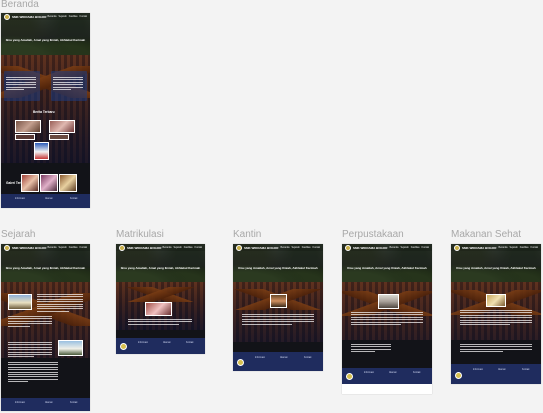 The image size is (543, 413). I want to click on kantin-image, so click(278, 301).